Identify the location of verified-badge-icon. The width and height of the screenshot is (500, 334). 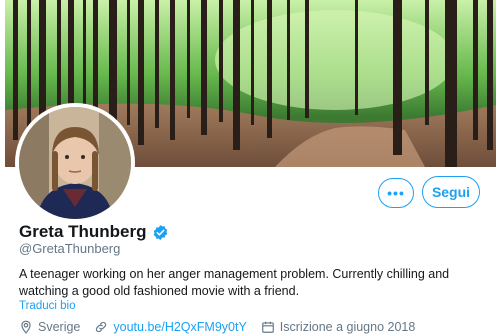
(160, 232).